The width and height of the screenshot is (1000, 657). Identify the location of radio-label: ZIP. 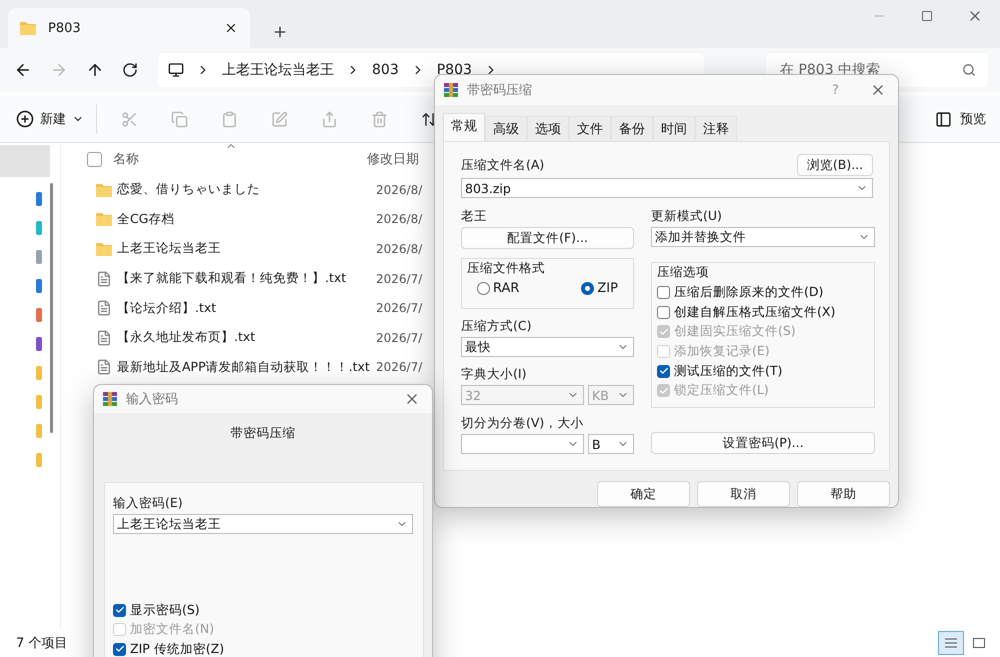
(607, 288).